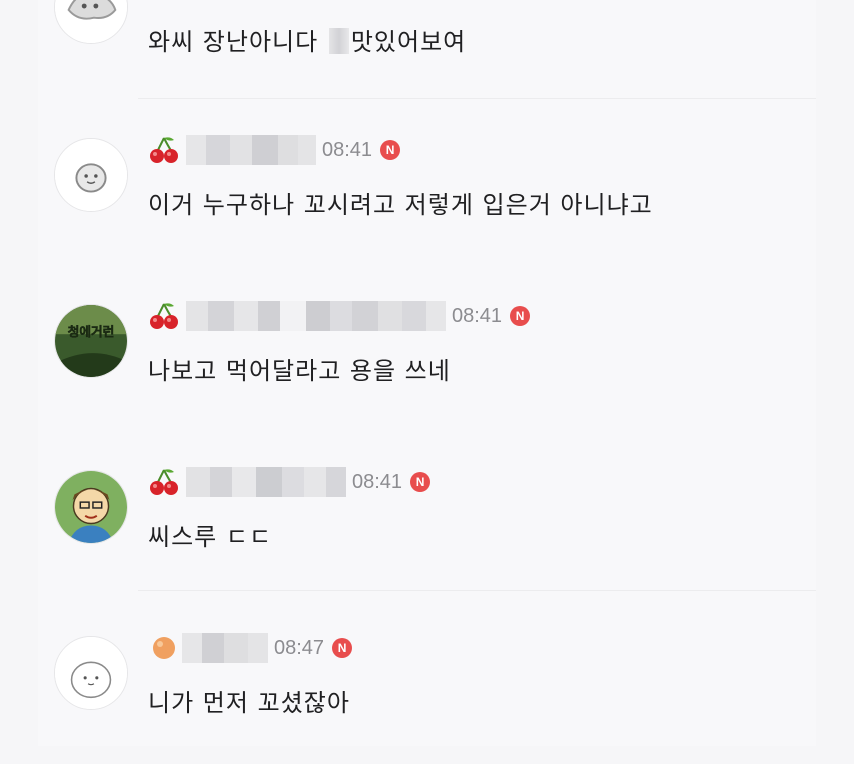 Image resolution: width=854 pixels, height=764 pixels. I want to click on comment-text: 씨스루 ㄷㄷ, so click(210, 537).